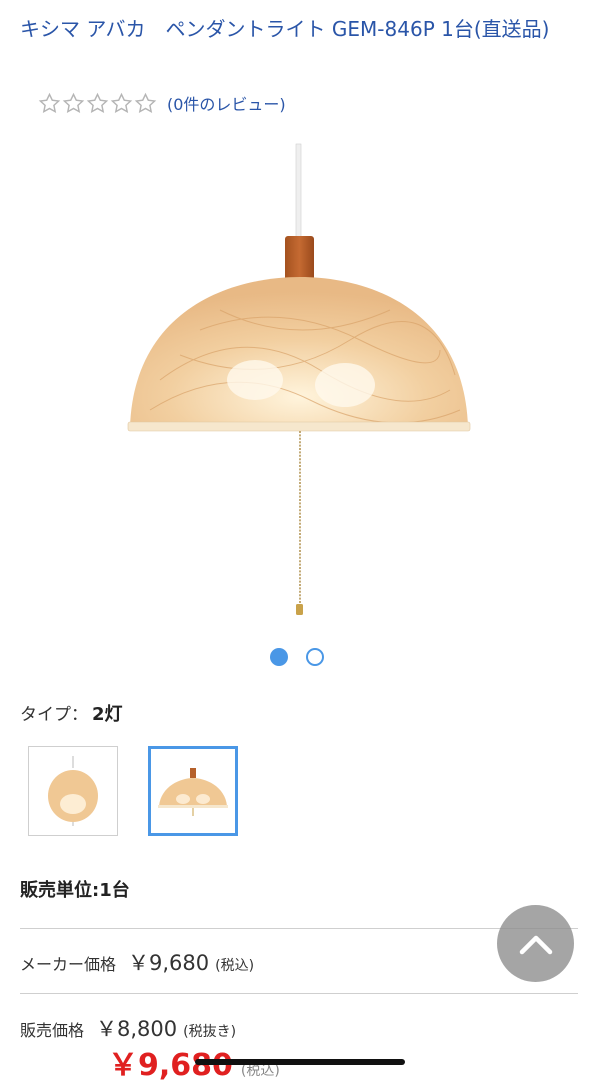 Image resolution: width=598 pixels, height=1080 pixels. Describe the element at coordinates (133, 791) in the screenshot. I see `variant-thumbnails` at that location.